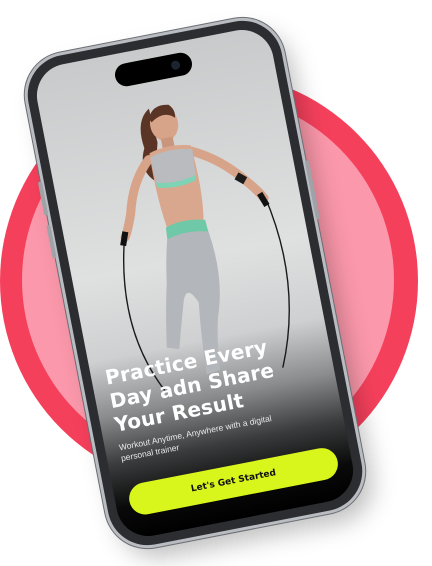 Image resolution: width=432 pixels, height=566 pixels. I want to click on camera-icon, so click(175, 65).